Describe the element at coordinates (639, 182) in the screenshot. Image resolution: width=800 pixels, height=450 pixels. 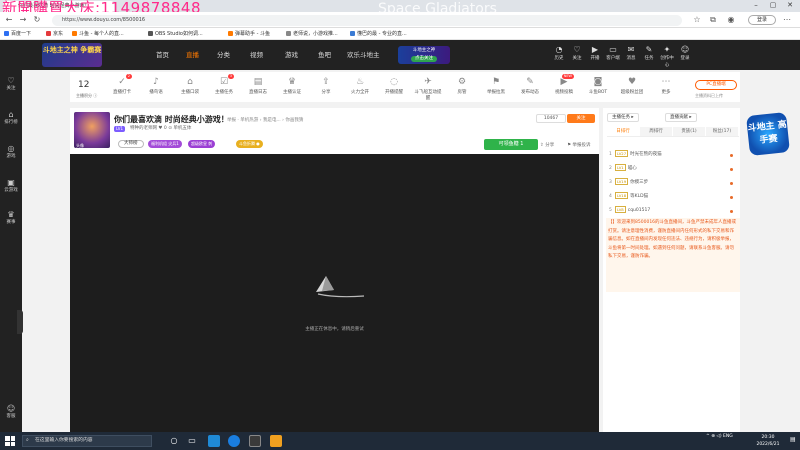
I see `rank-name: 你摸三步` at that location.